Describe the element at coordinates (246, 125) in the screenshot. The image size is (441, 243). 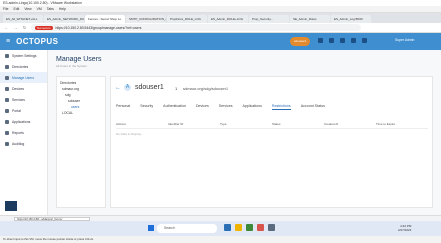
I see `column-header: Type` at that location.